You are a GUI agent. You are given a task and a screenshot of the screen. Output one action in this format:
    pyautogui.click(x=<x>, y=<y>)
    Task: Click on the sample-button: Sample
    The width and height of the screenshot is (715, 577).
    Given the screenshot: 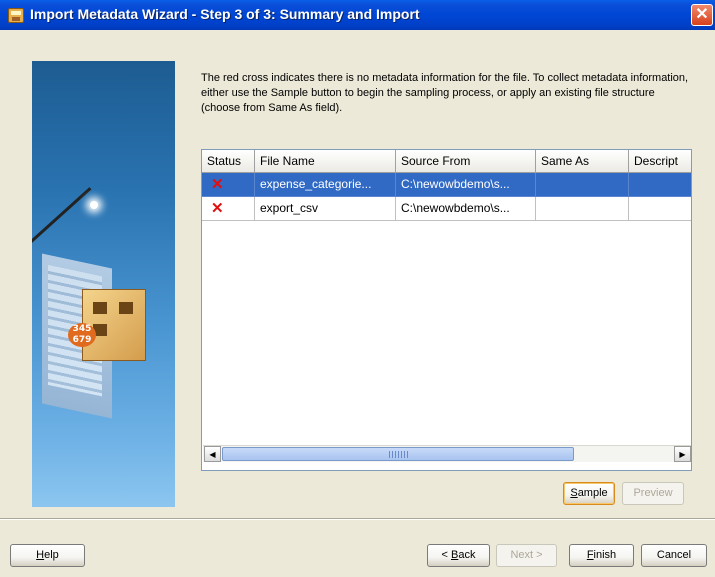 What is the action you would take?
    pyautogui.click(x=589, y=493)
    